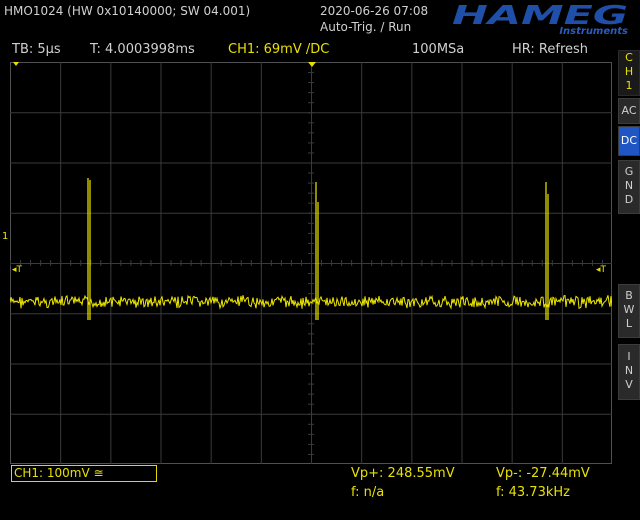  I want to click on channel-letter-h: H, so click(629, 71).